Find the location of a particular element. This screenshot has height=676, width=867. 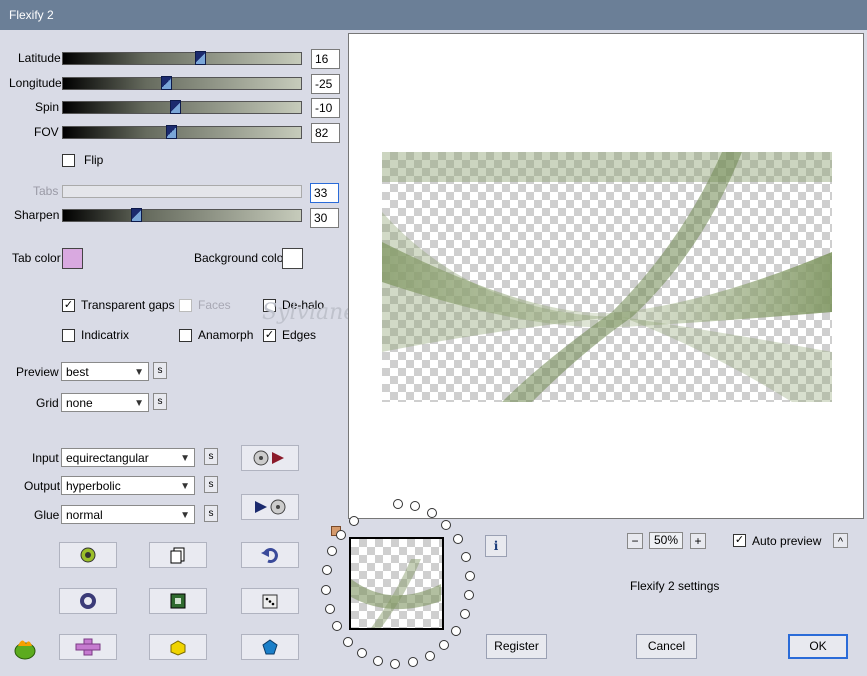

indicatrix-label: Indicatrix is located at coordinates (105, 335).